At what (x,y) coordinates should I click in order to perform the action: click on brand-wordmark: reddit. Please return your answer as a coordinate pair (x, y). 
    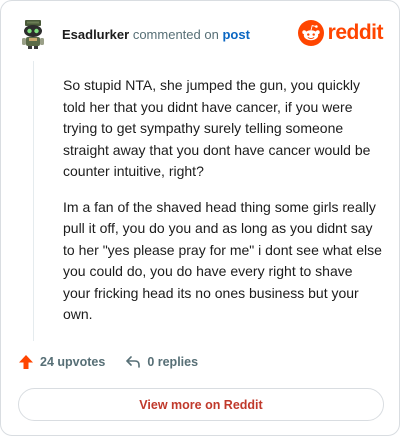
    Looking at the image, I should click on (355, 32).